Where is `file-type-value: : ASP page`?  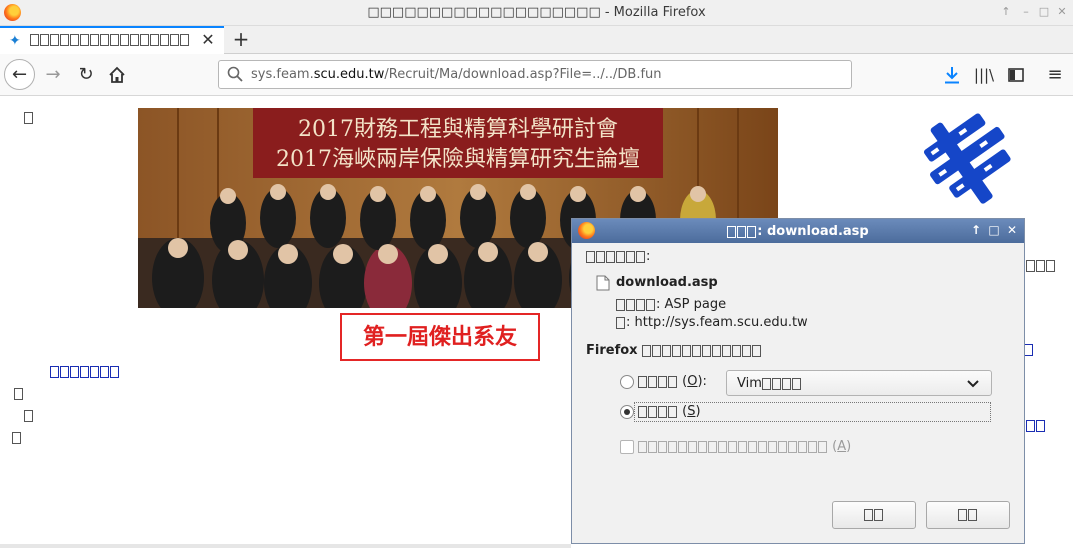
file-type-value: : ASP page is located at coordinates (691, 304).